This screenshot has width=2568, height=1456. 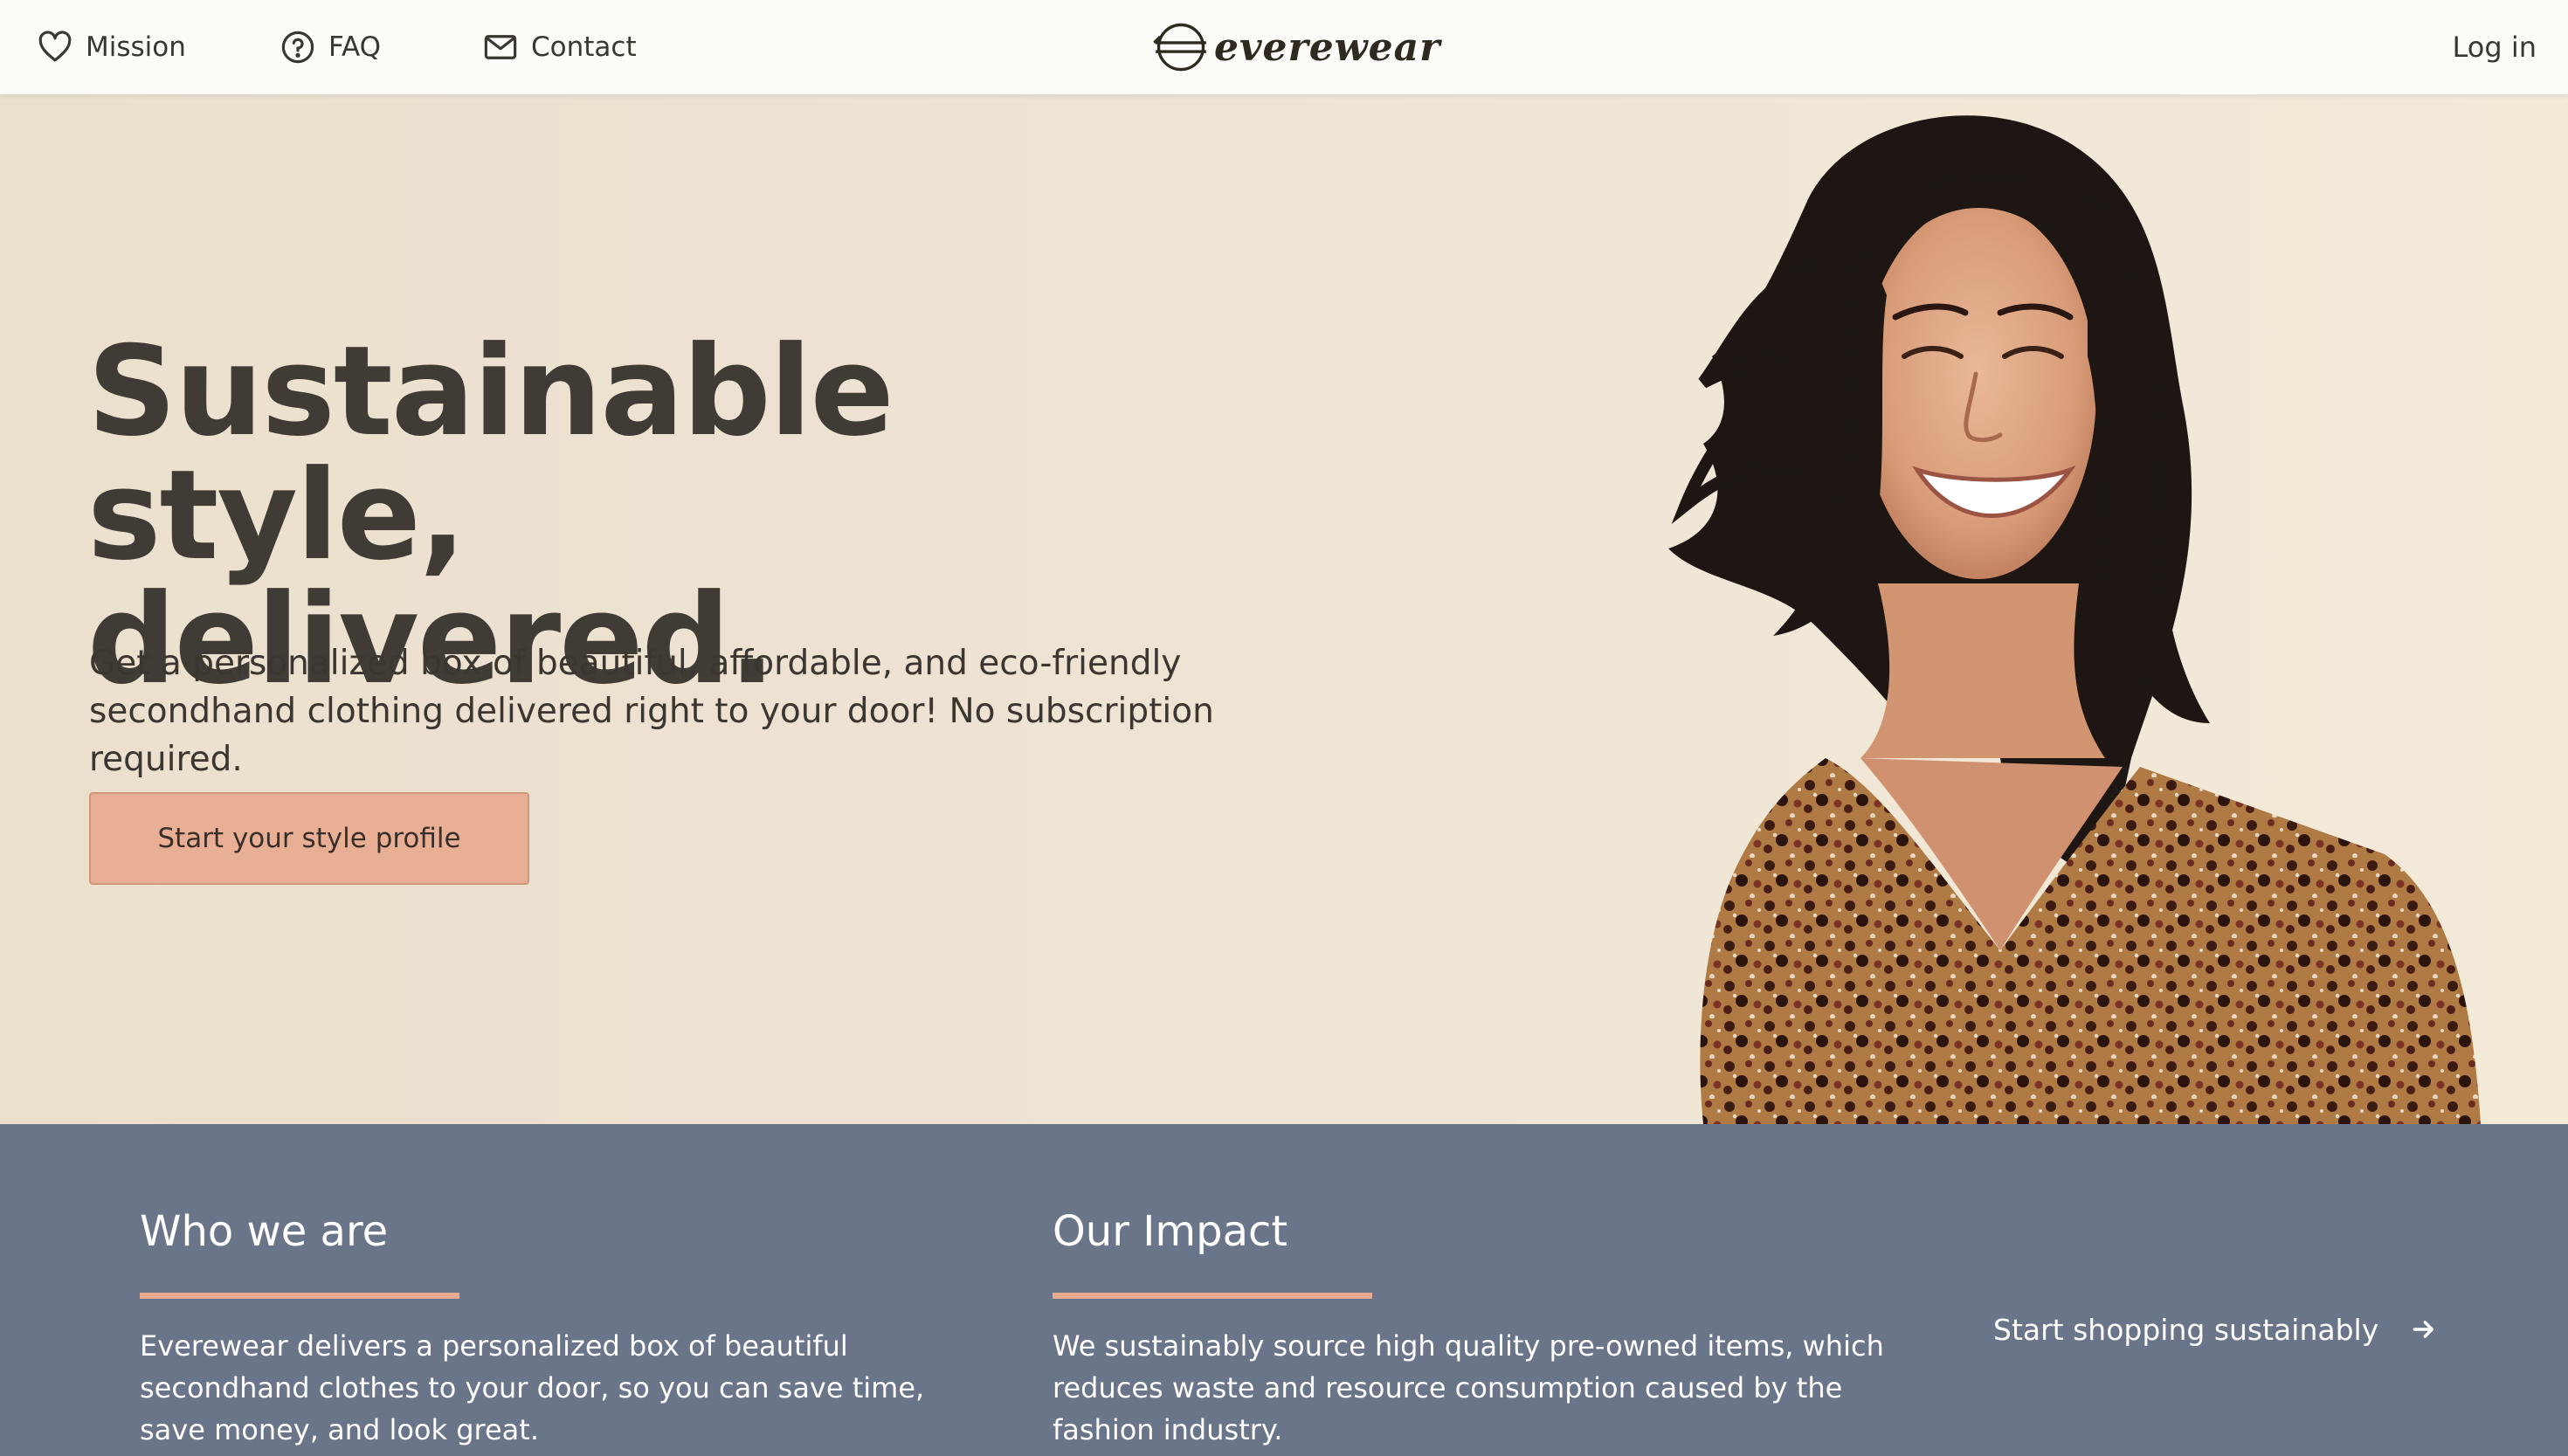 I want to click on start-shopping-label: Start shopping sustainably, so click(x=2186, y=1329).